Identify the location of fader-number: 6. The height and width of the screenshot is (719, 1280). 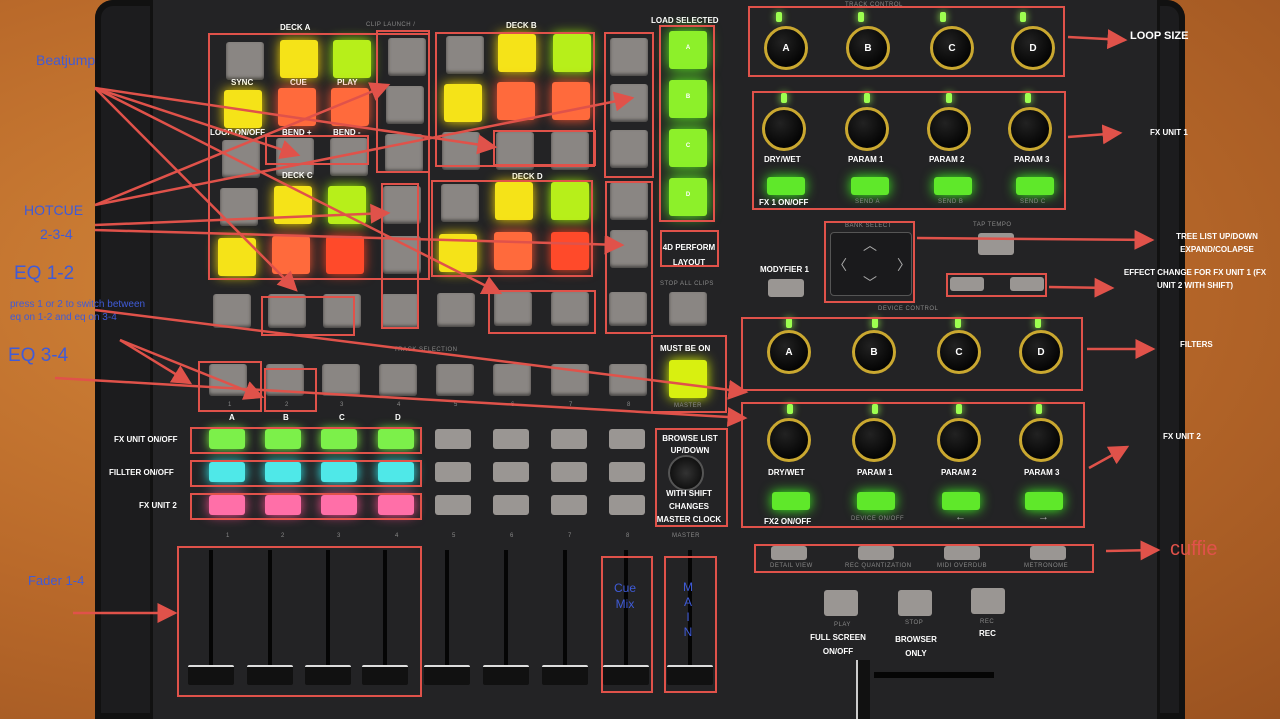
(512, 536).